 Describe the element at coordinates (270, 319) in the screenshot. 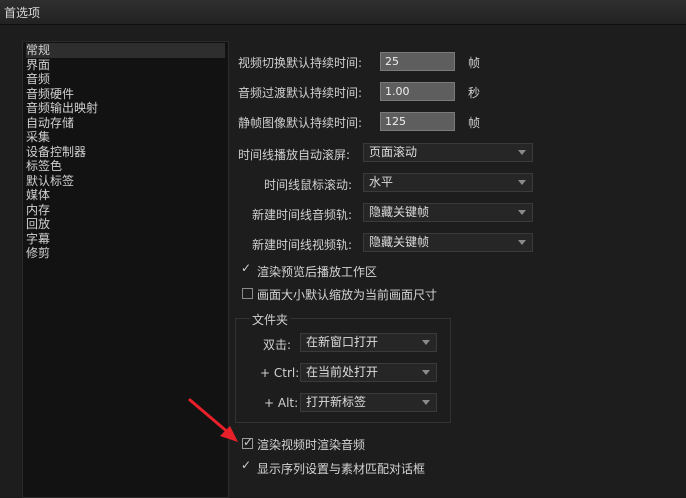

I see `bin-group-title: 文件夹` at that location.